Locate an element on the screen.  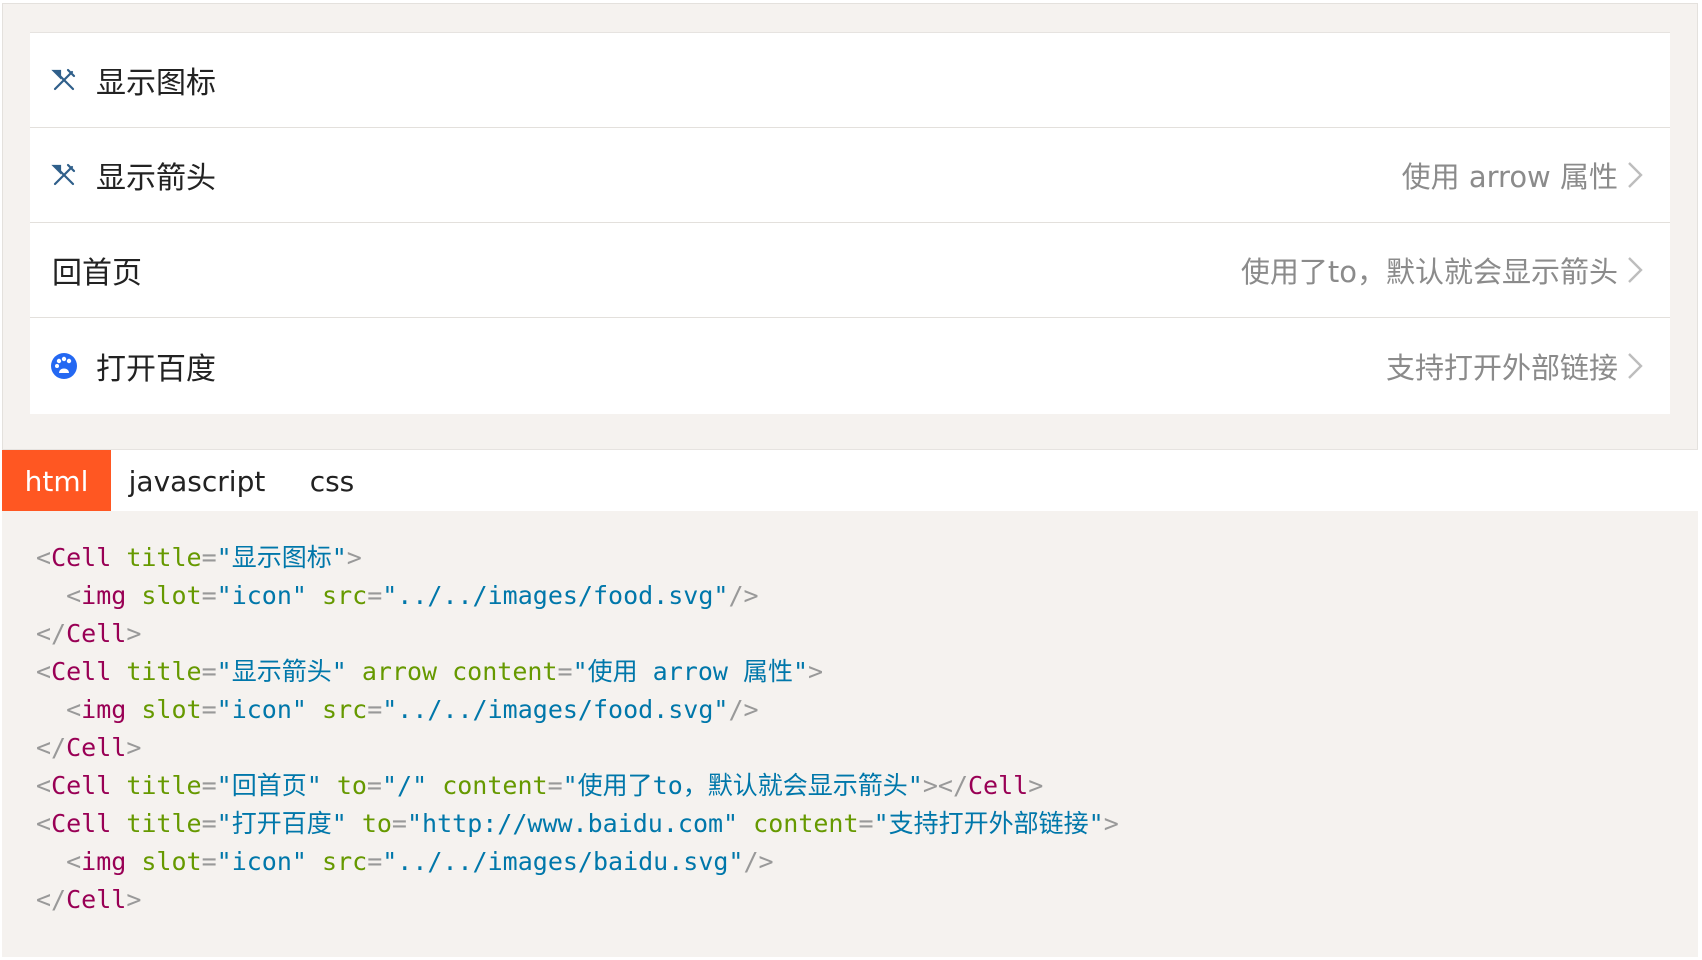
cell-title: 显示图标 is located at coordinates (156, 83).